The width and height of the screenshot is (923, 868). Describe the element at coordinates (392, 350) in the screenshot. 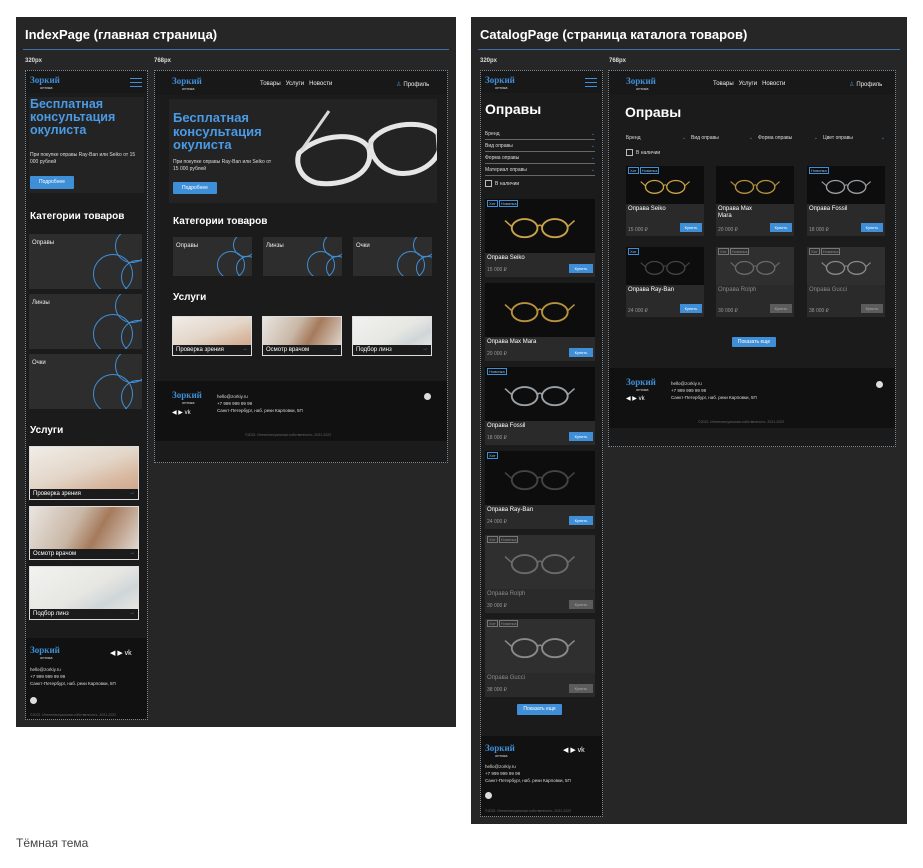

I see `service-bar: Подбор линз →` at that location.